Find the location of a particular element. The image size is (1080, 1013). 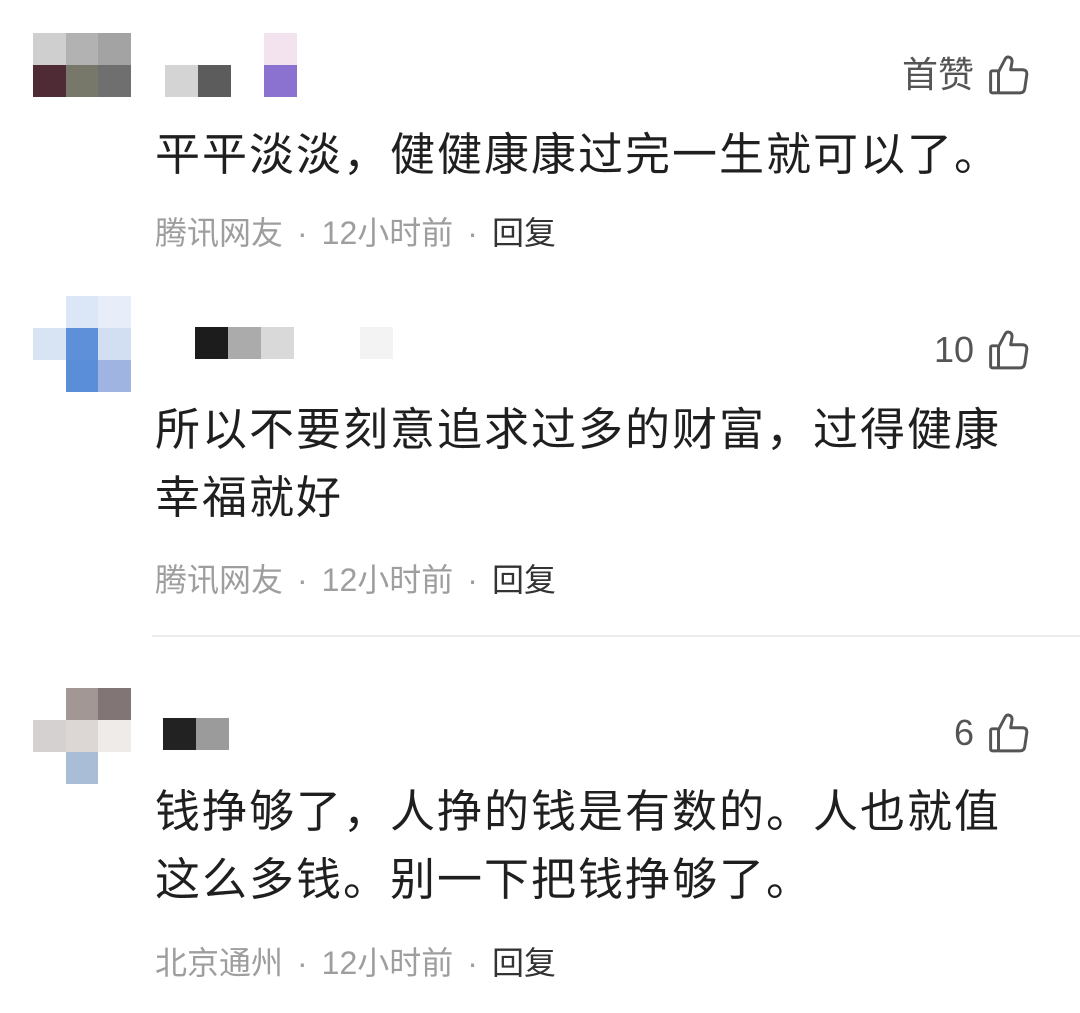

like-button: 10 is located at coordinates (982, 350).